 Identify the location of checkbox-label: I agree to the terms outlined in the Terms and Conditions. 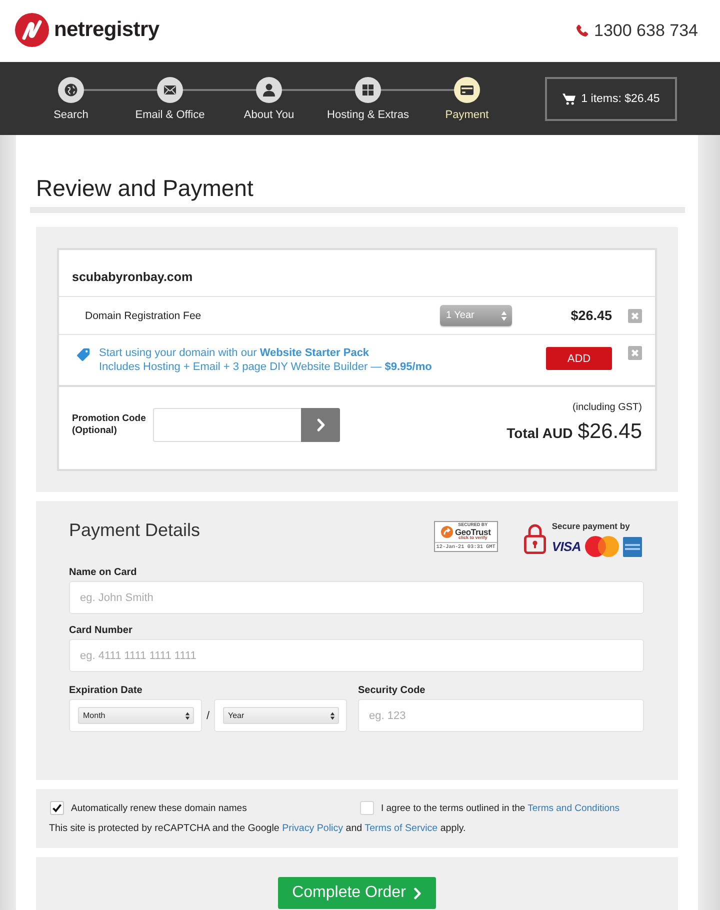
(500, 808).